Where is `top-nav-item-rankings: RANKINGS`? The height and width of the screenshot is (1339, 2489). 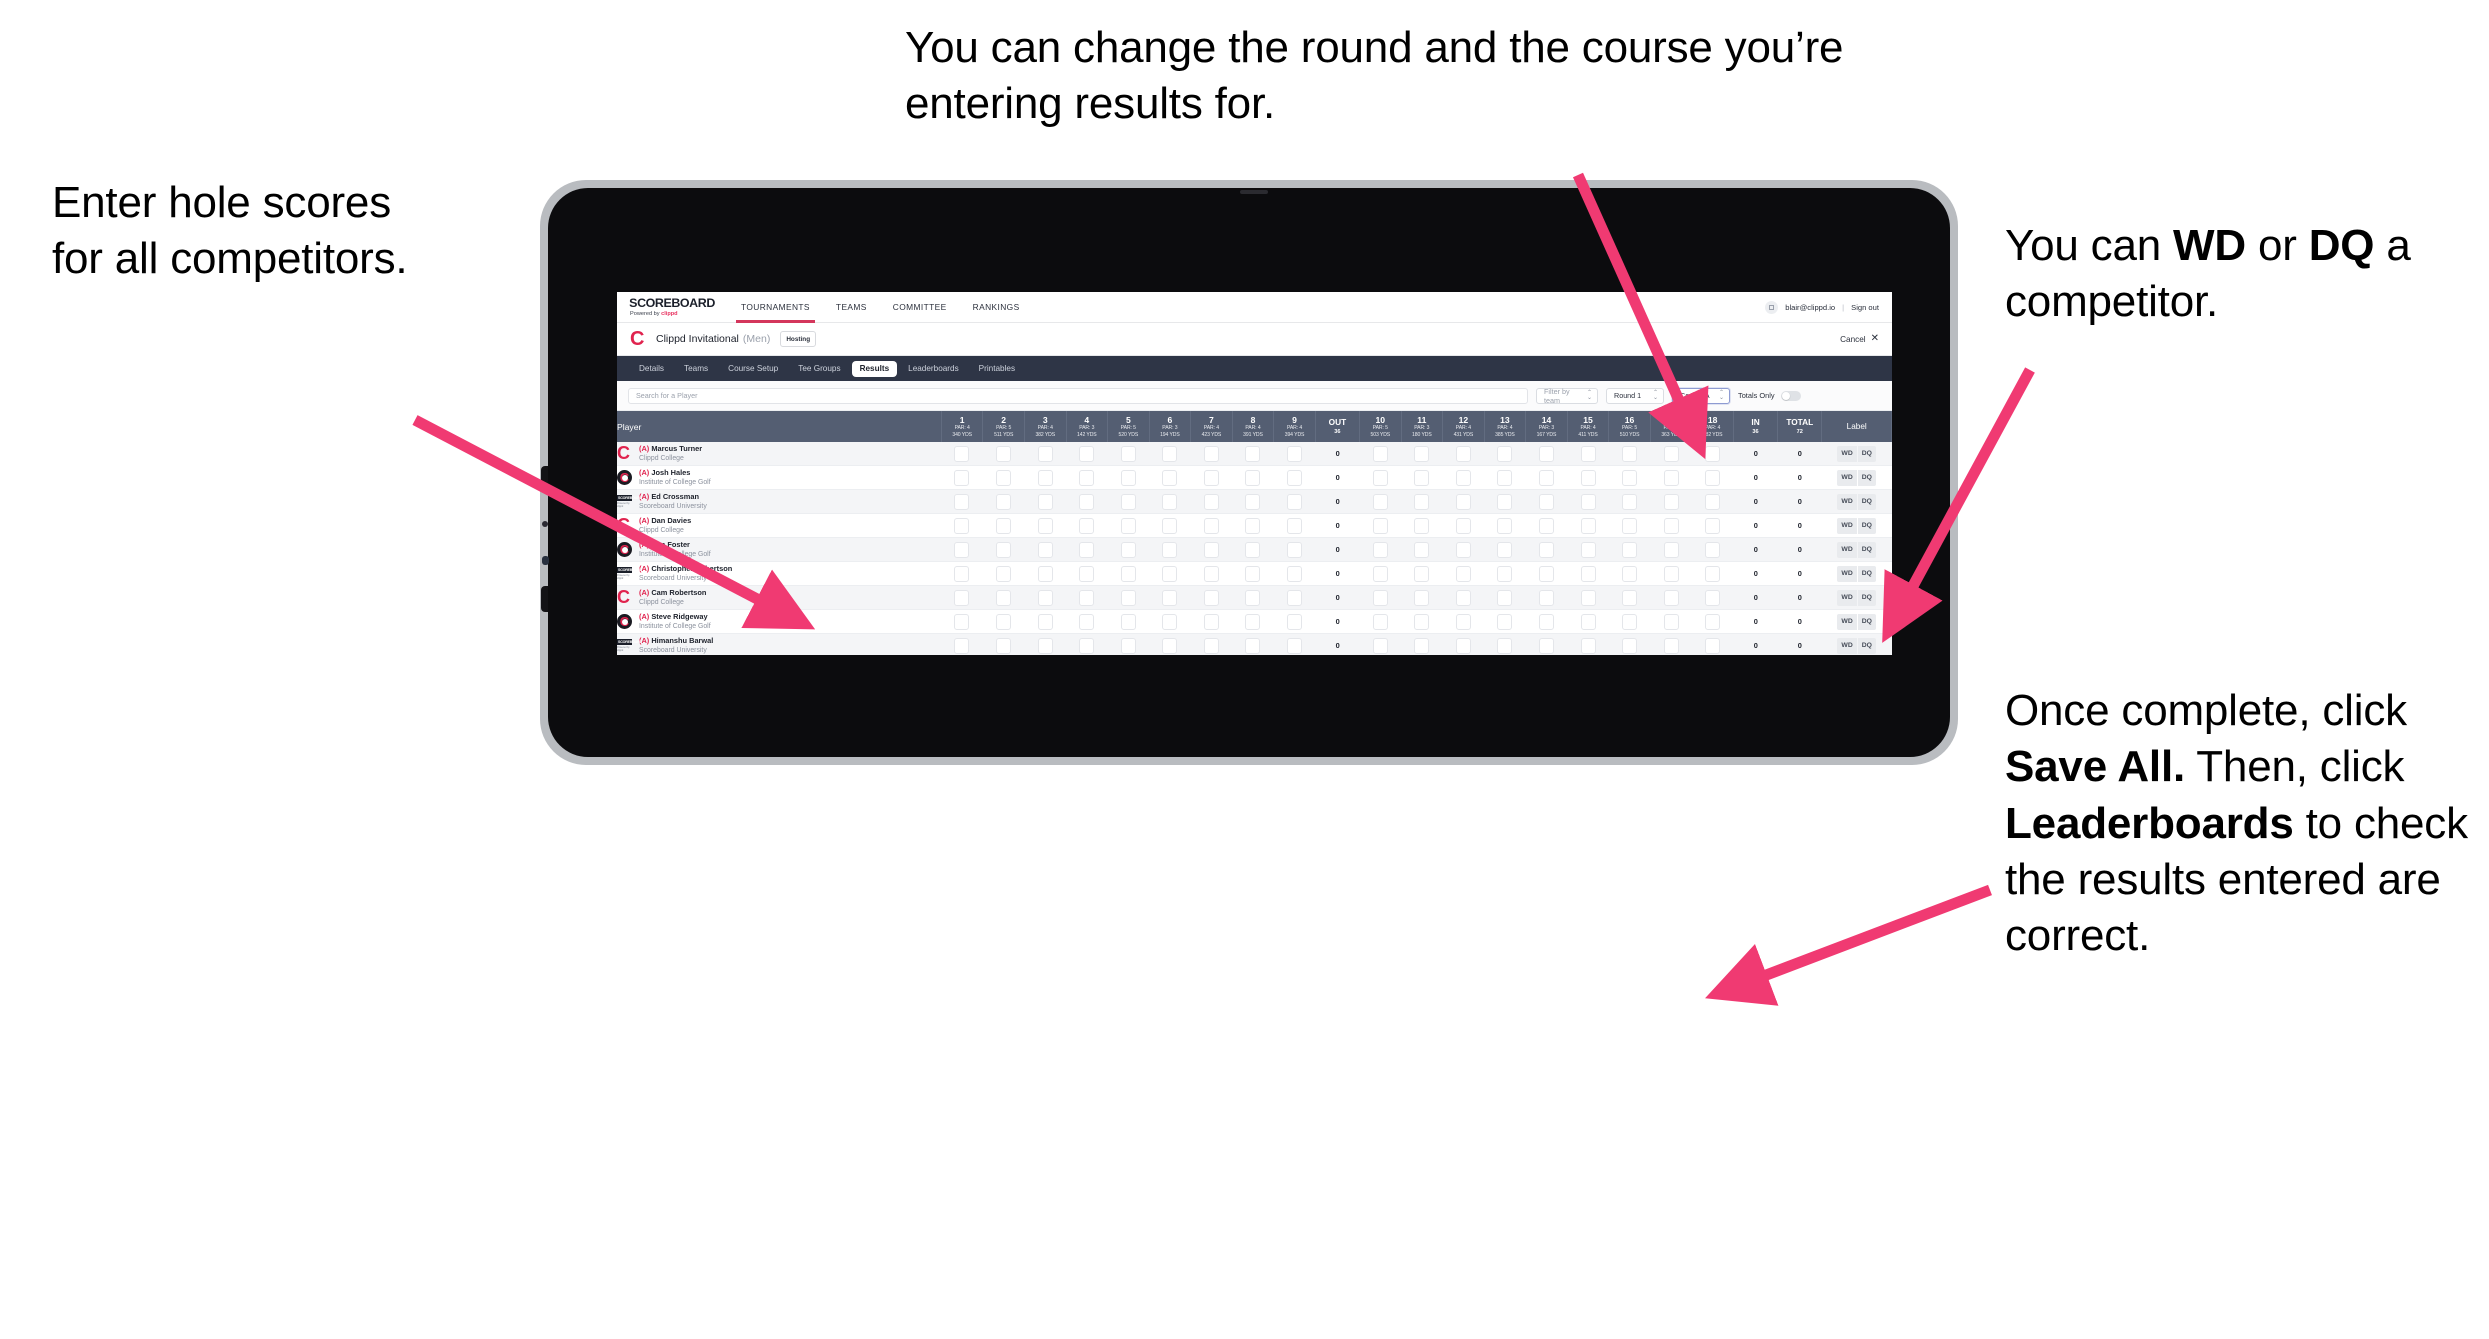
top-nav-item-rankings: RANKINGS is located at coordinates (996, 307).